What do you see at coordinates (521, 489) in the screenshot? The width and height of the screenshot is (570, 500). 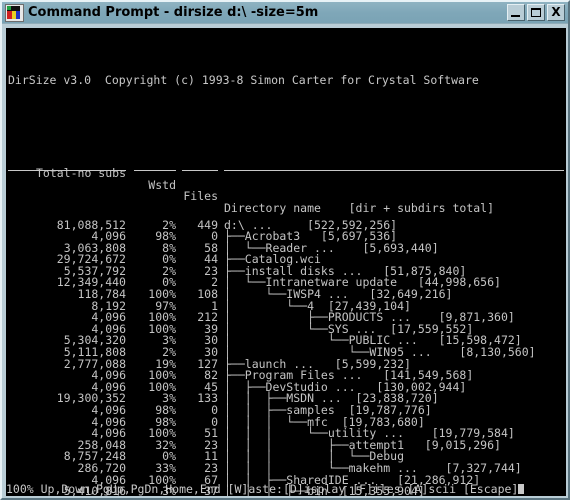 I see `text-cursor` at bounding box center [521, 489].